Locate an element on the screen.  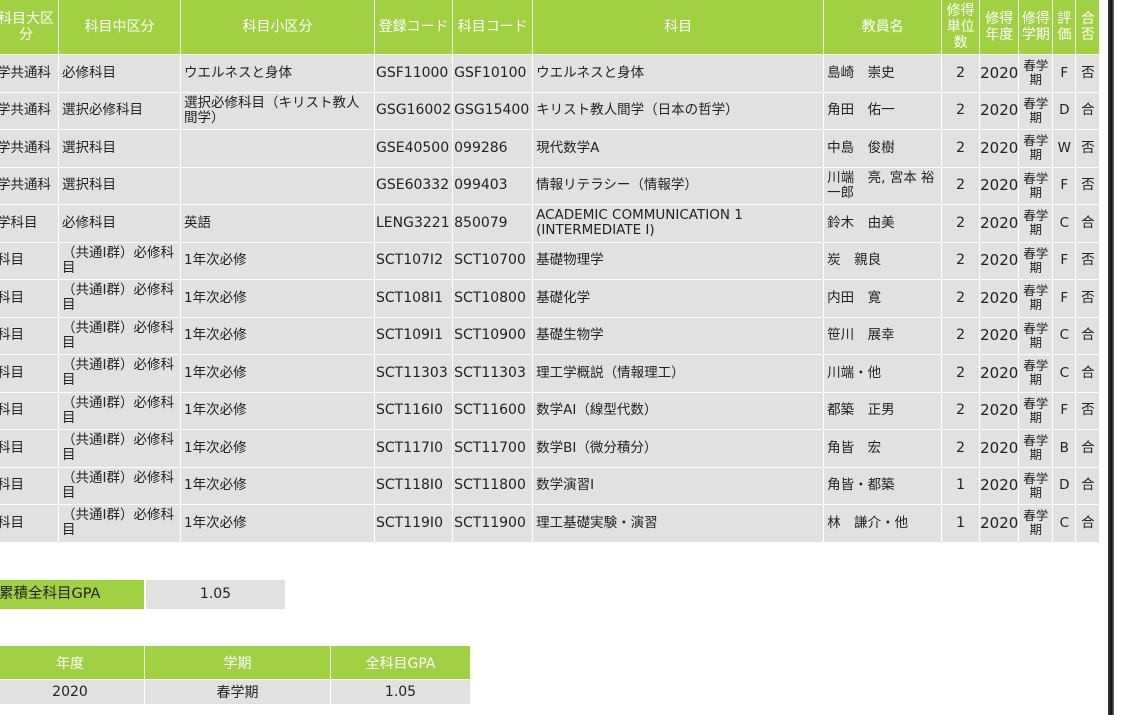
term-cell-semester: 春学期 is located at coordinates (238, 691).